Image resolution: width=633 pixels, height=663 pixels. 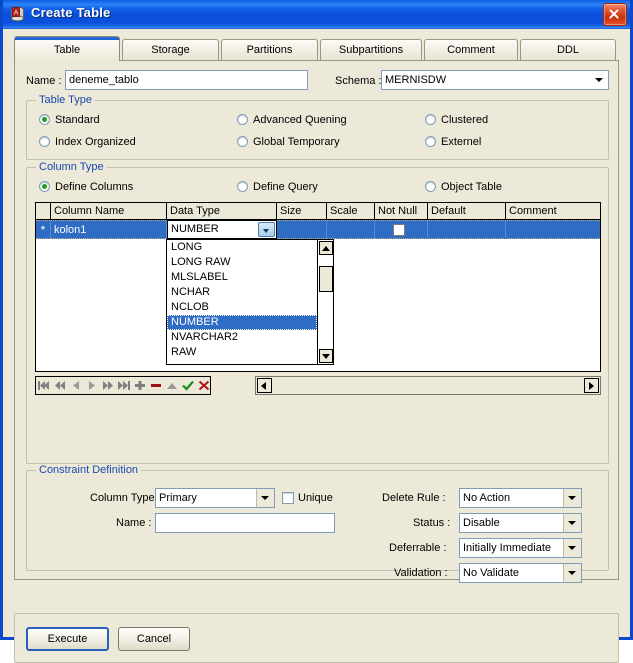 I want to click on grid-header-size: Size, so click(x=302, y=211).